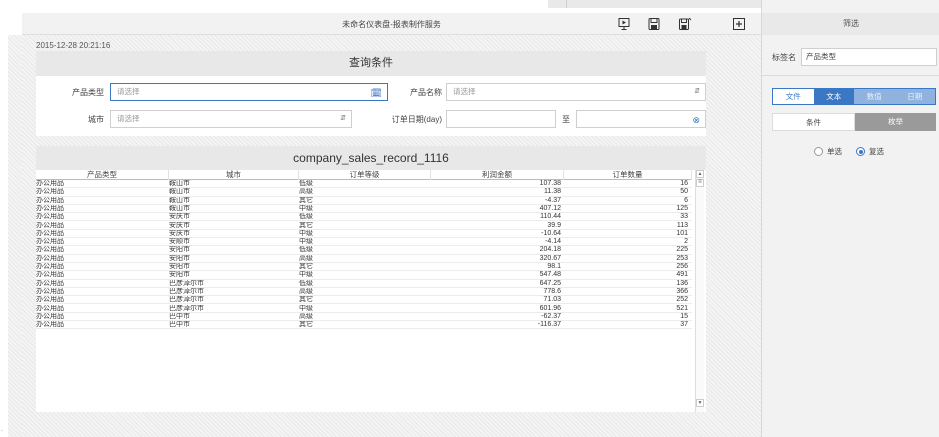 This screenshot has height=437, width=939. I want to click on tab-file: 文件, so click(793, 96).